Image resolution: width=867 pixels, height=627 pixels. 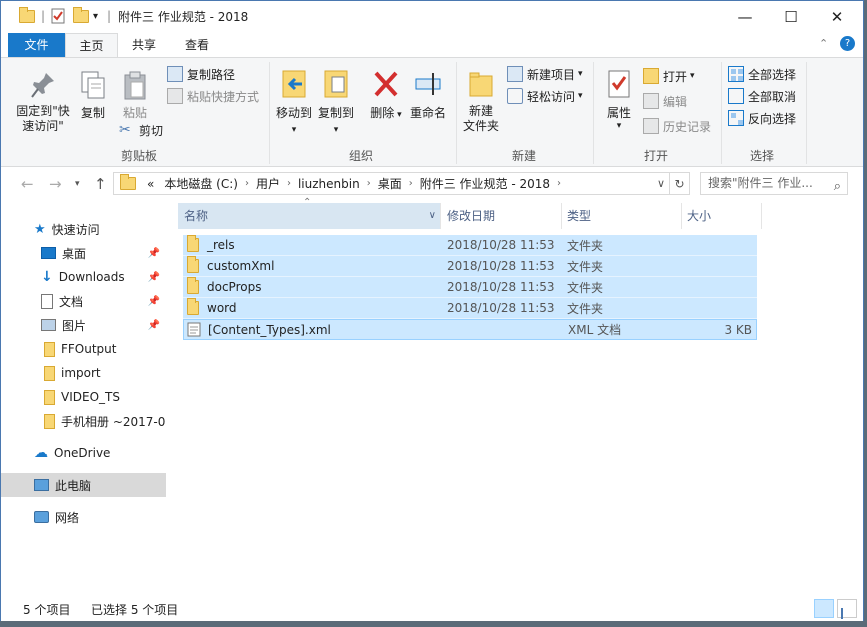 What do you see at coordinates (135, 95) in the screenshot?
I see `paste-button: 粘贴` at bounding box center [135, 95].